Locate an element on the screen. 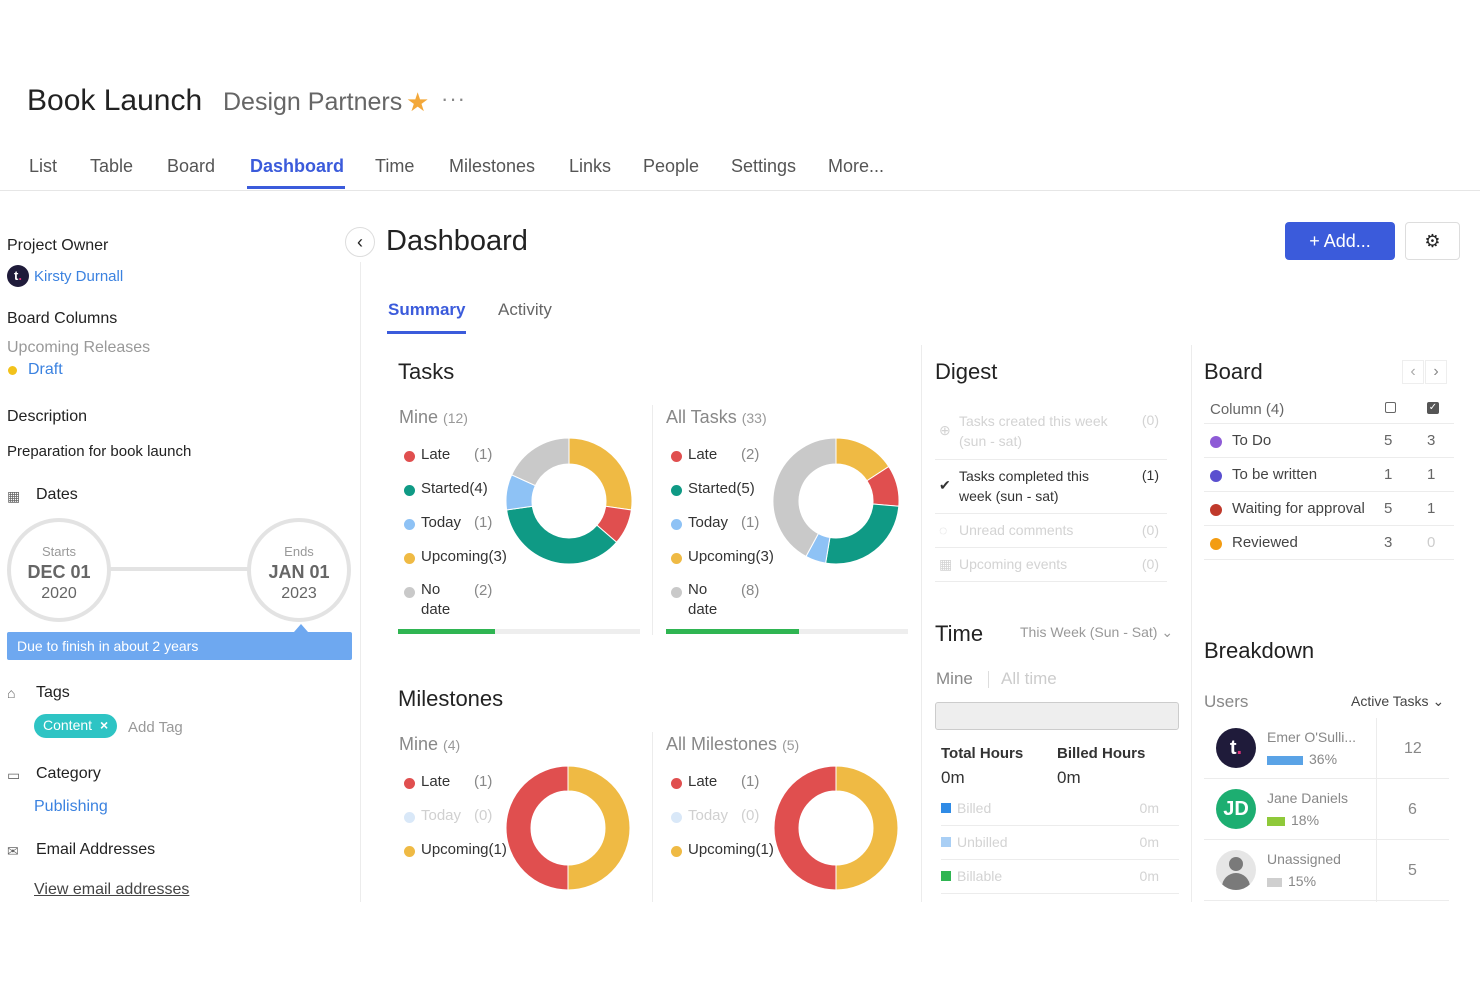  board-column-row: To be written 1 1 is located at coordinates (1329, 475).